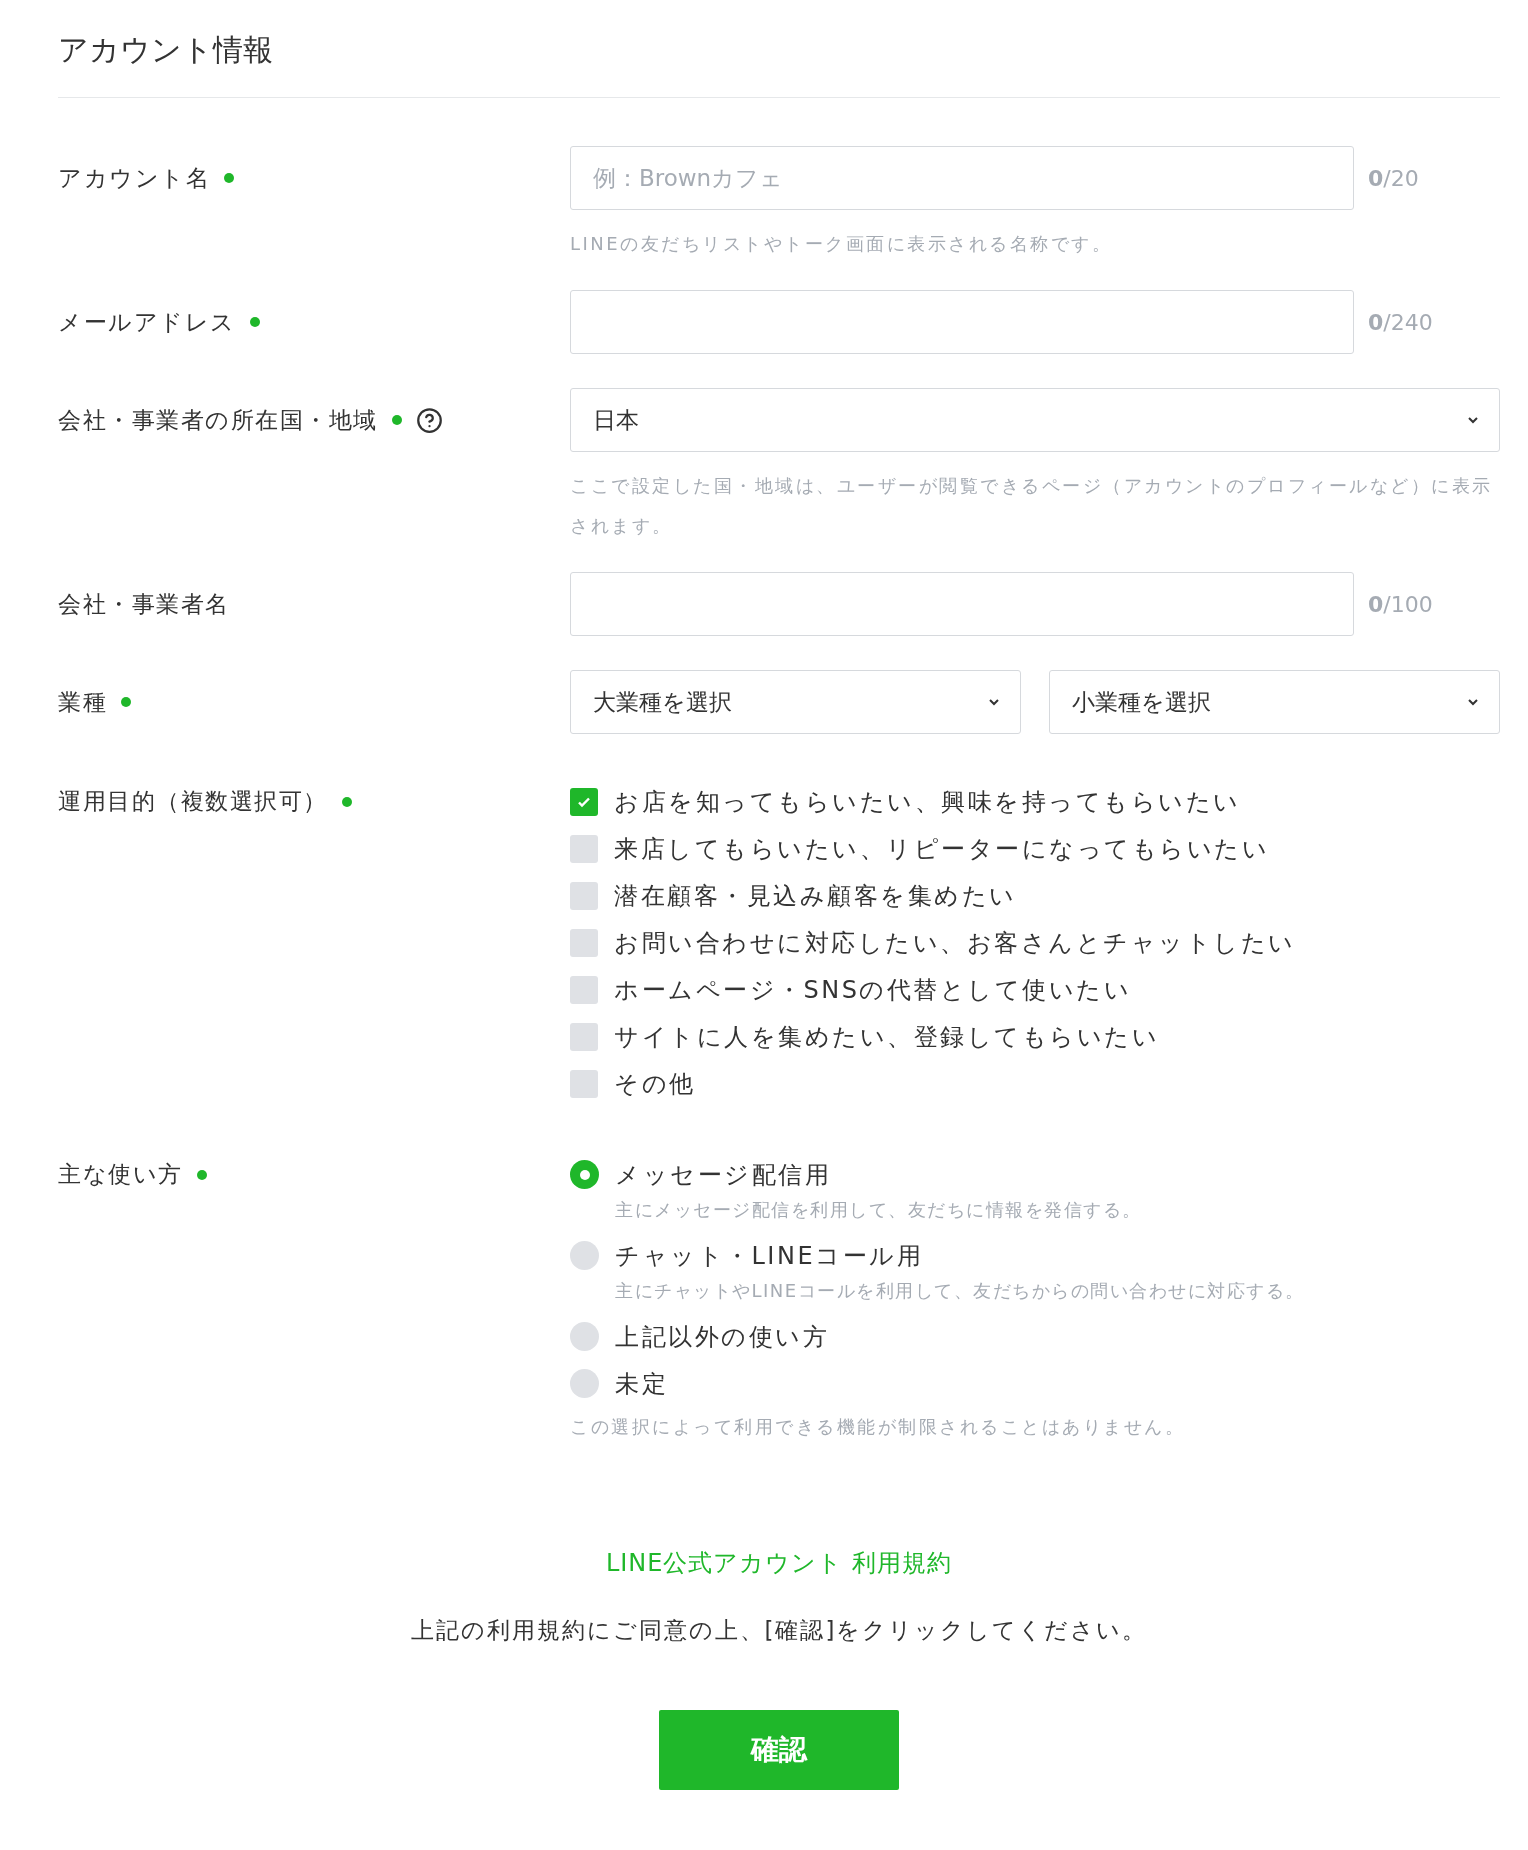 The width and height of the screenshot is (1528, 1850). Describe the element at coordinates (1035, 1083) in the screenshot. I see `checkbox-option: その他` at that location.